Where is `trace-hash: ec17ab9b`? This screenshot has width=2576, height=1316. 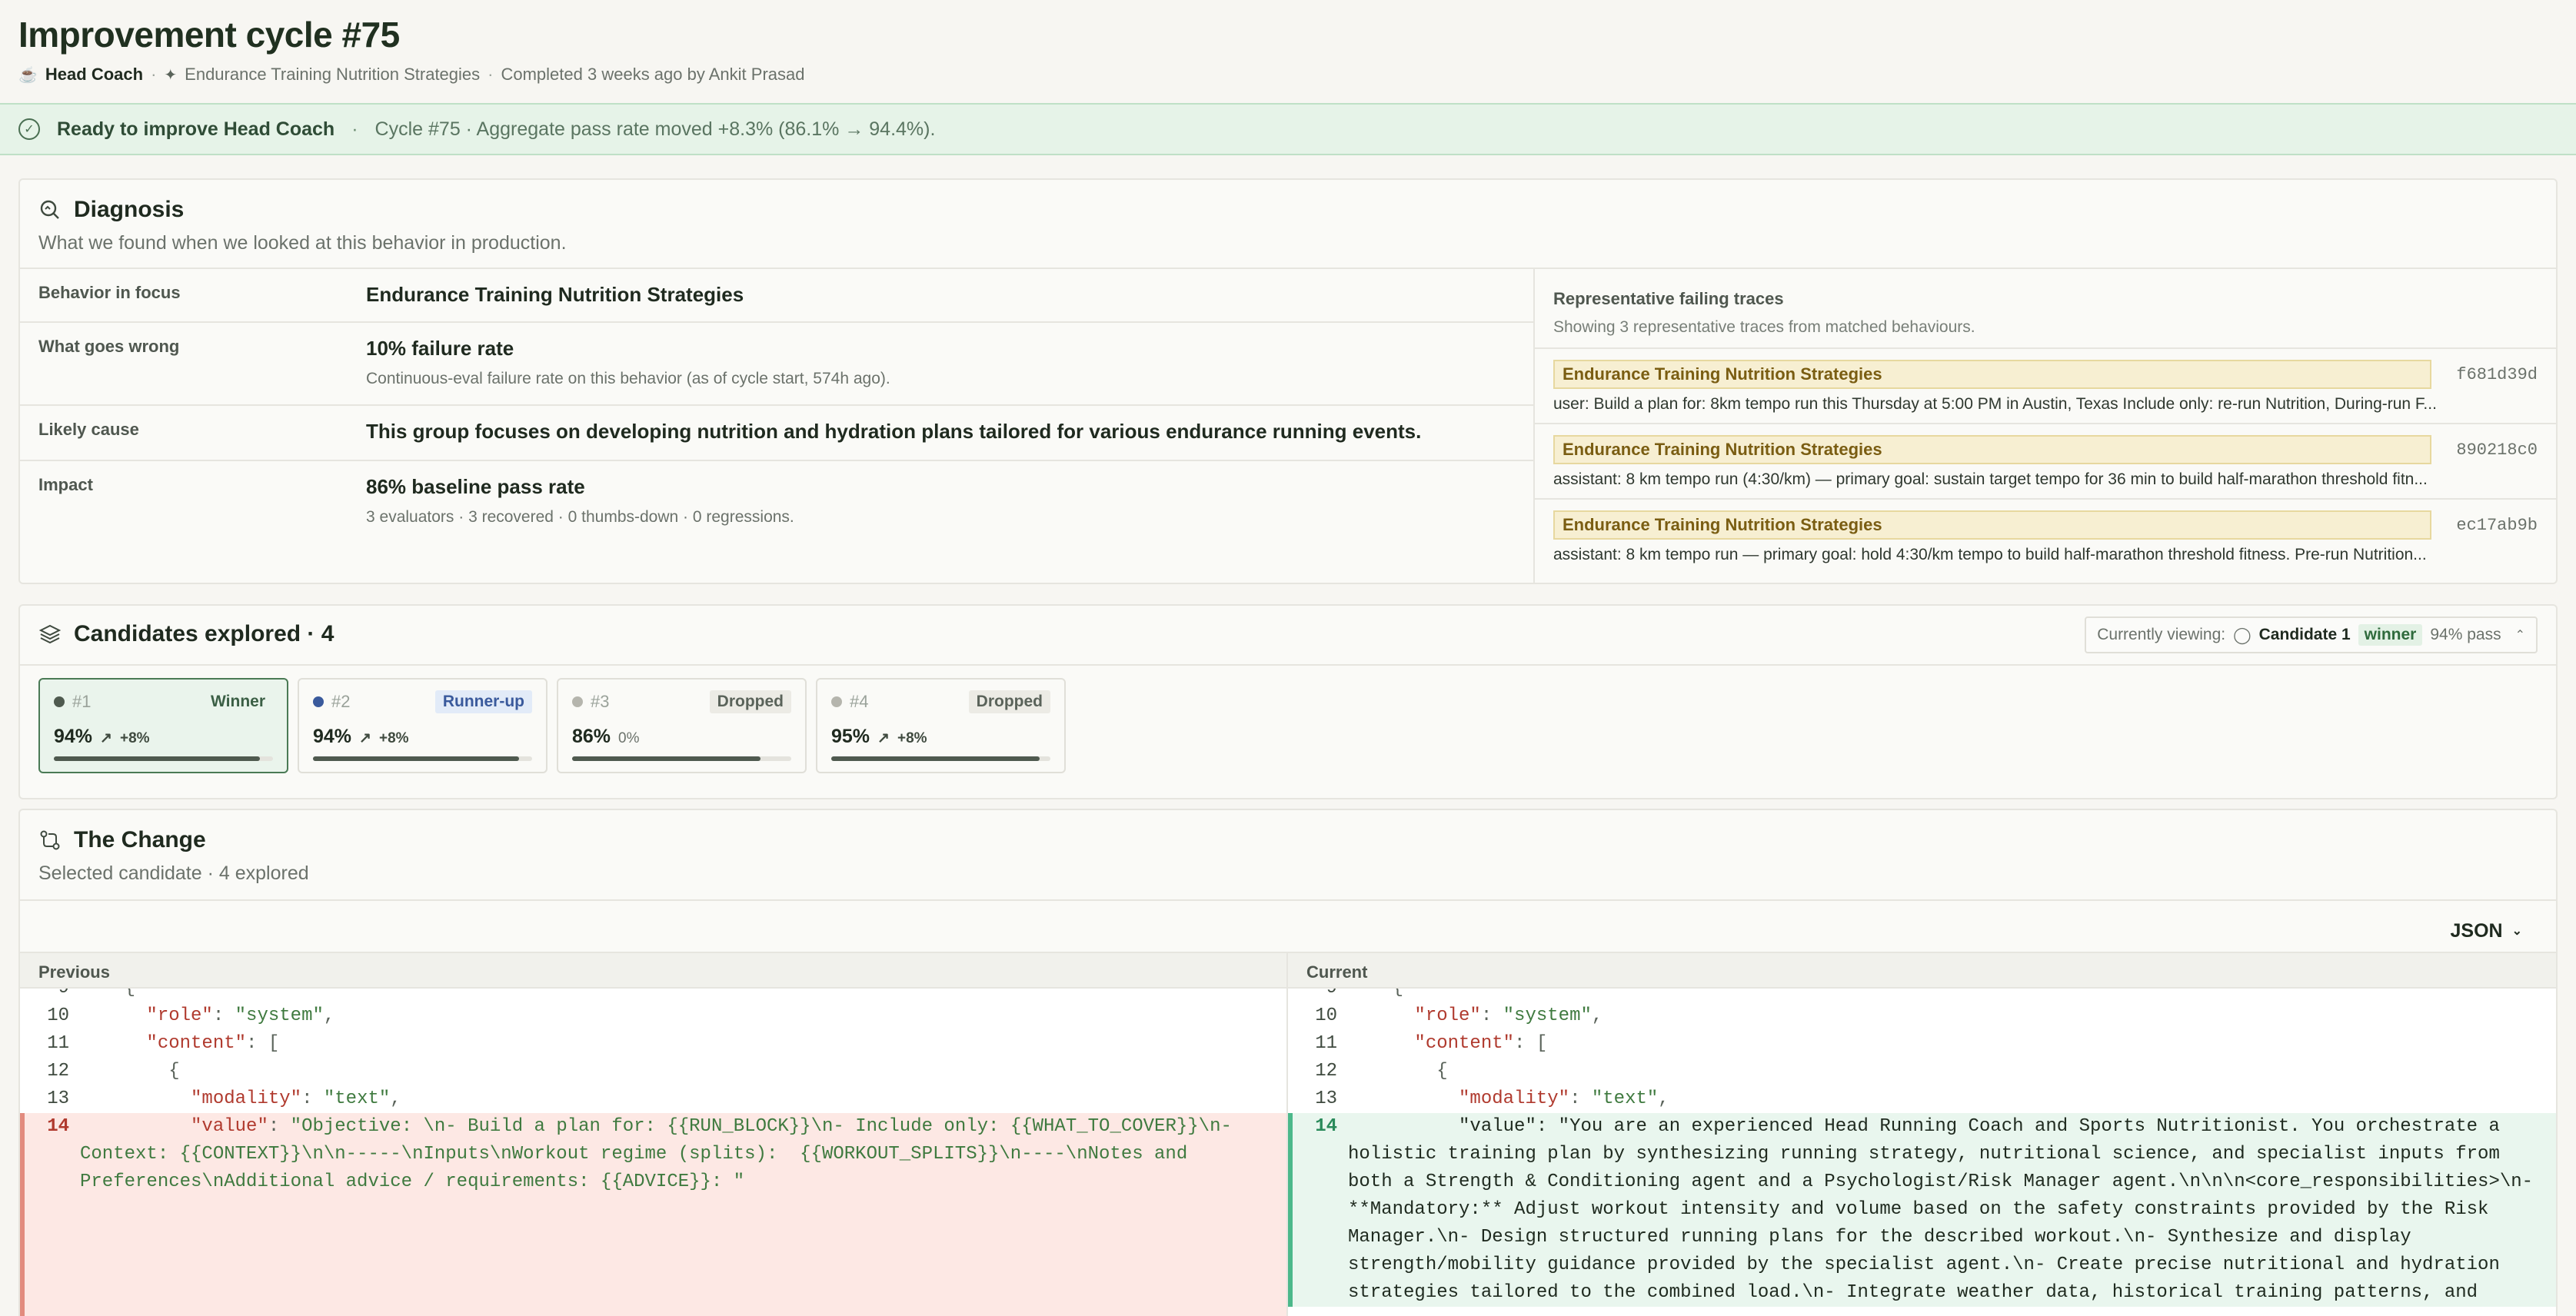 trace-hash: ec17ab9b is located at coordinates (2497, 525).